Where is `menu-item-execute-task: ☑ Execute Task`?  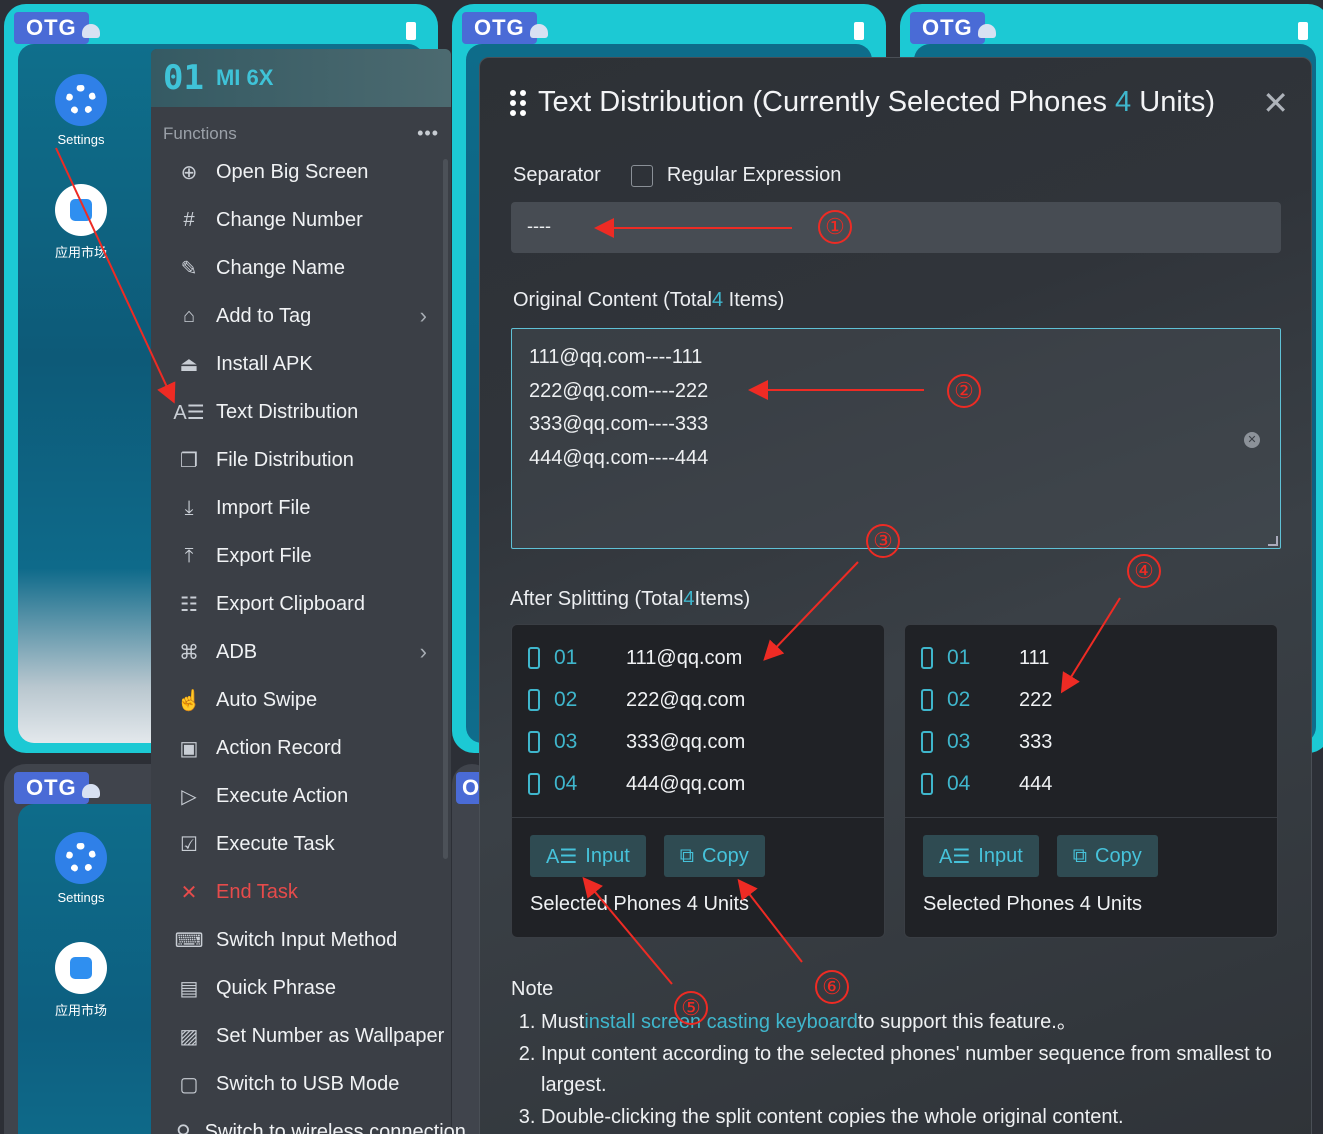 menu-item-execute-task: ☑ Execute Task is located at coordinates (301, 844).